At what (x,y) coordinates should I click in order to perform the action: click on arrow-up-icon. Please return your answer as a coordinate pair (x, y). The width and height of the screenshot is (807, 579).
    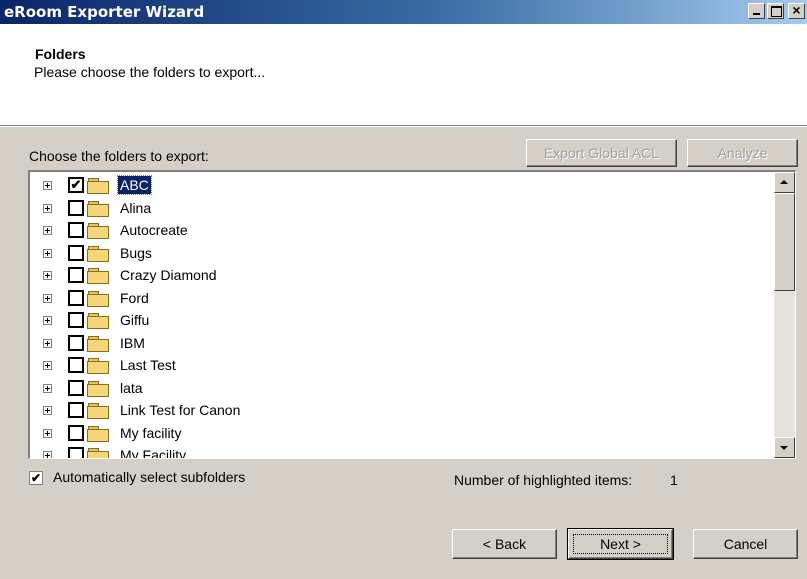
    Looking at the image, I should click on (784, 182).